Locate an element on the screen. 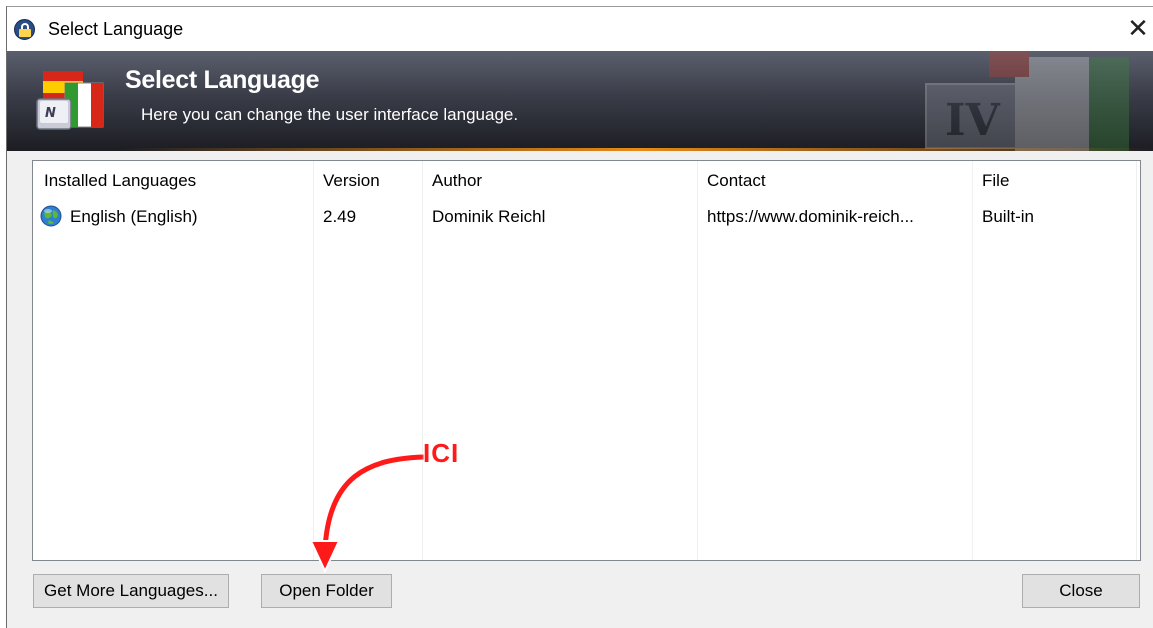 The width and height of the screenshot is (1153, 628). language-flags-icon: N is located at coordinates (70, 100).